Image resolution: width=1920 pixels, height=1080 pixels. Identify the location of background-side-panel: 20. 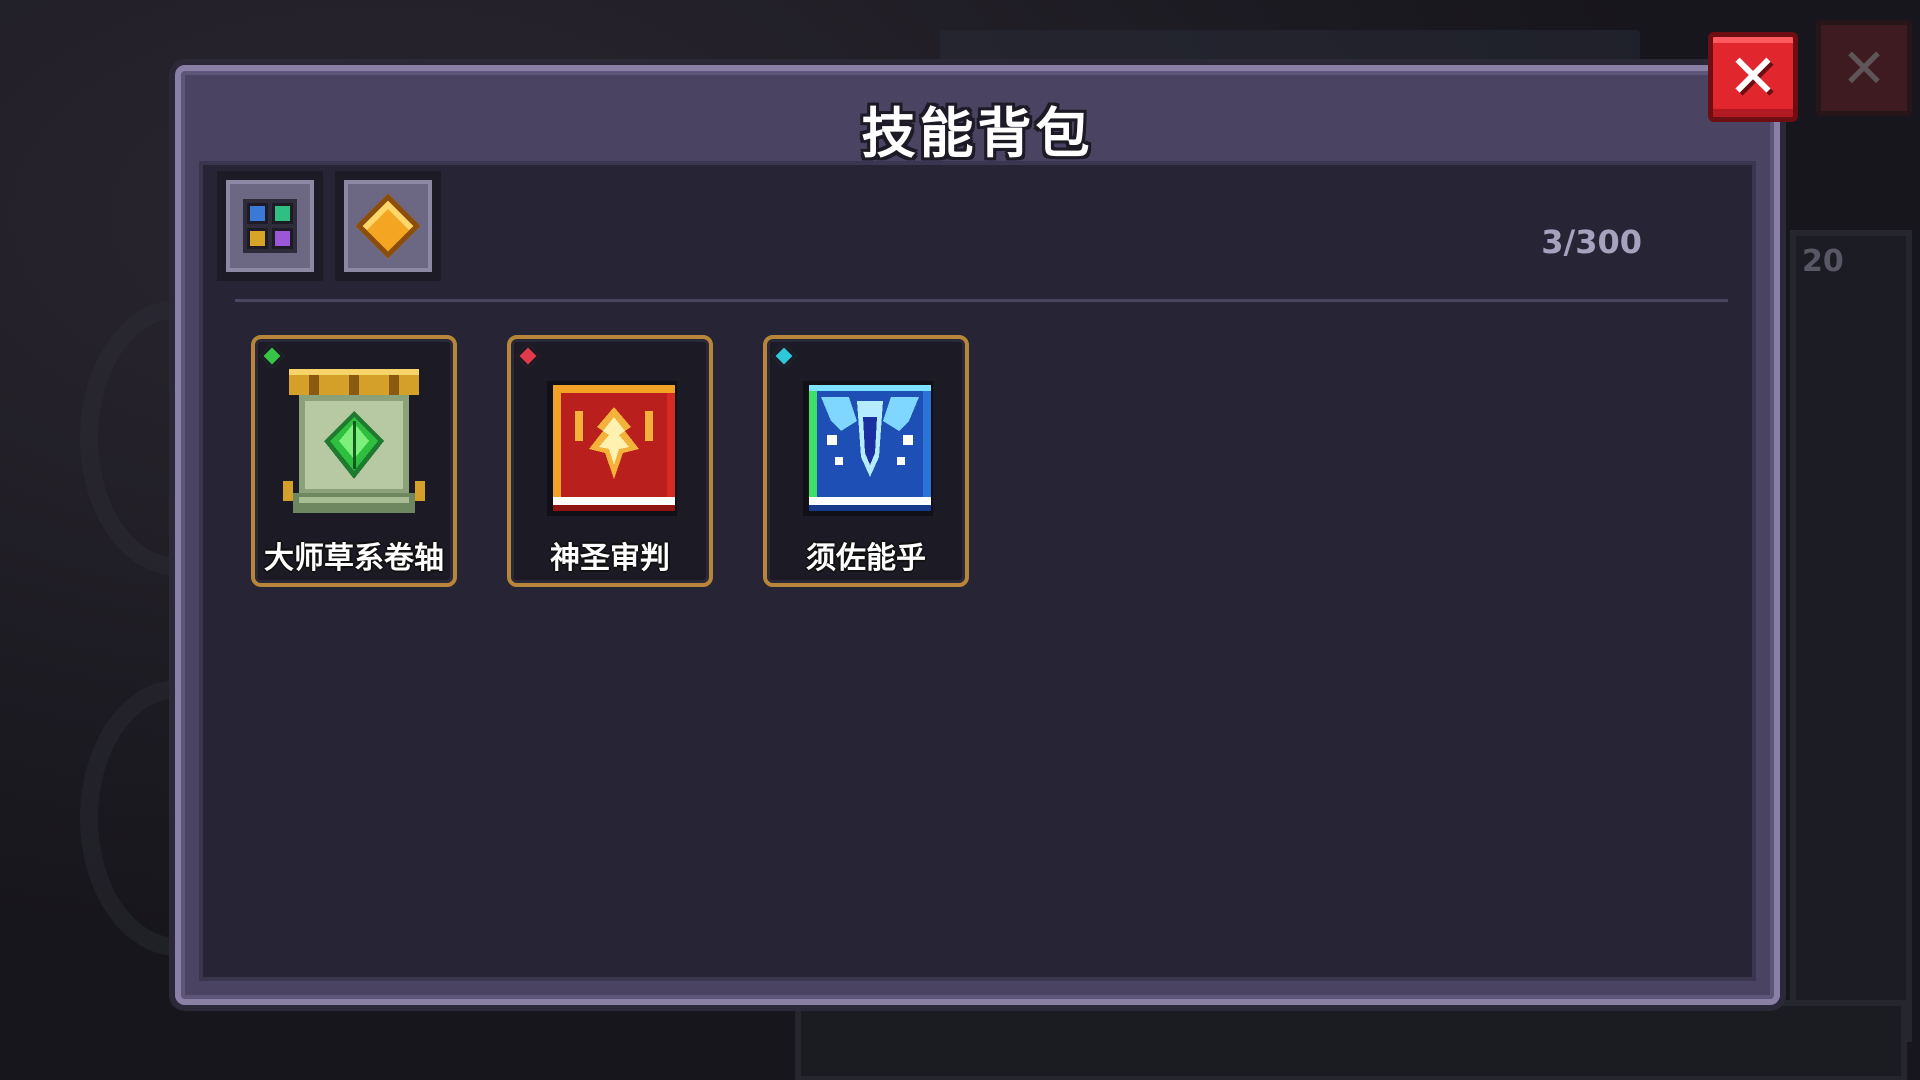
(1851, 636).